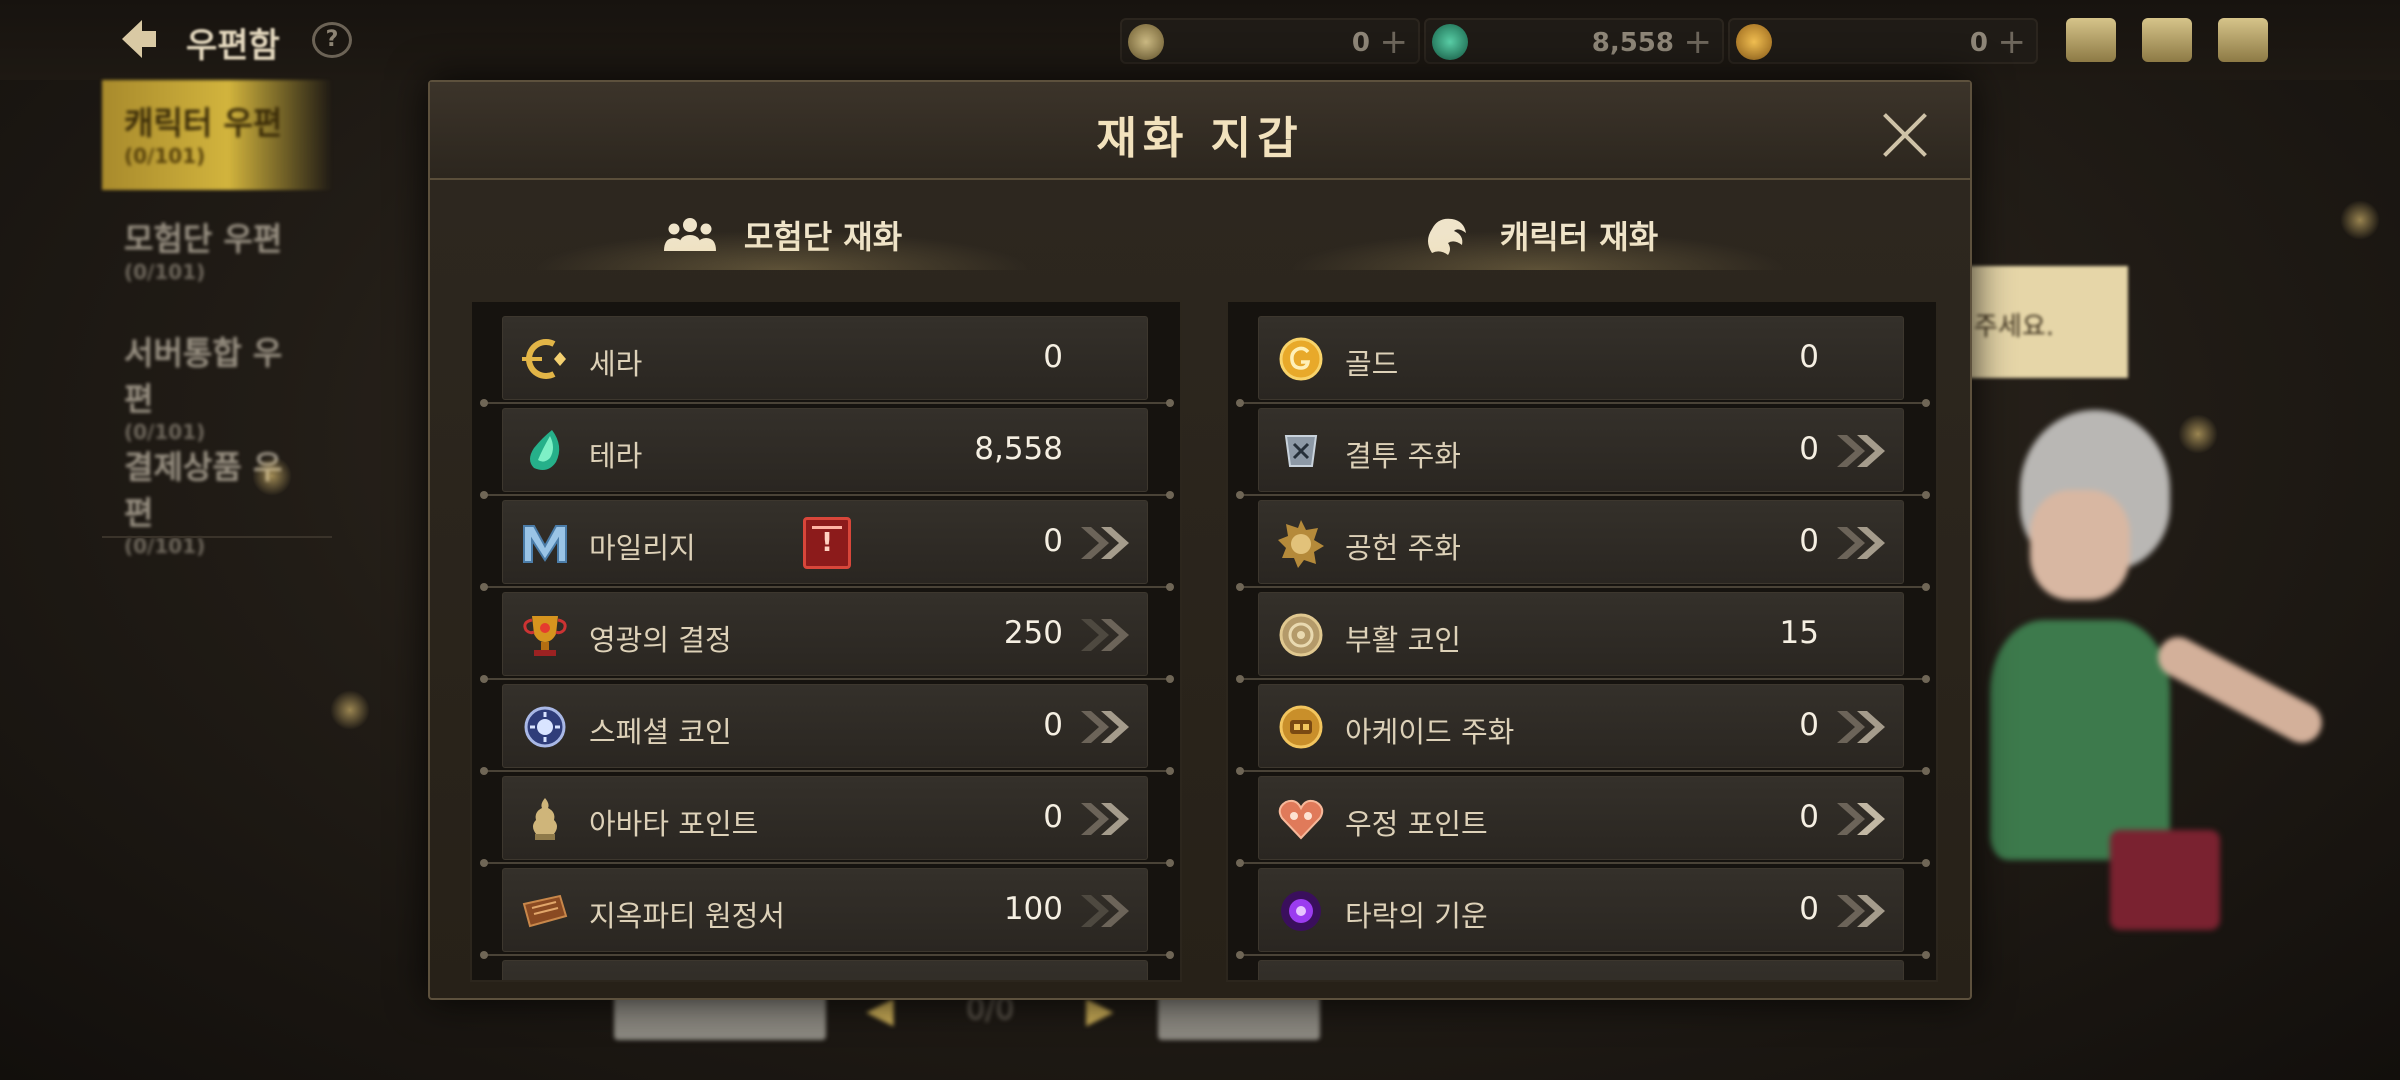 This screenshot has height=1080, width=2400. Describe the element at coordinates (217, 491) in the screenshot. I see `sidebar-item-payment-mail: 결제상품 우편 (0/101)` at that location.